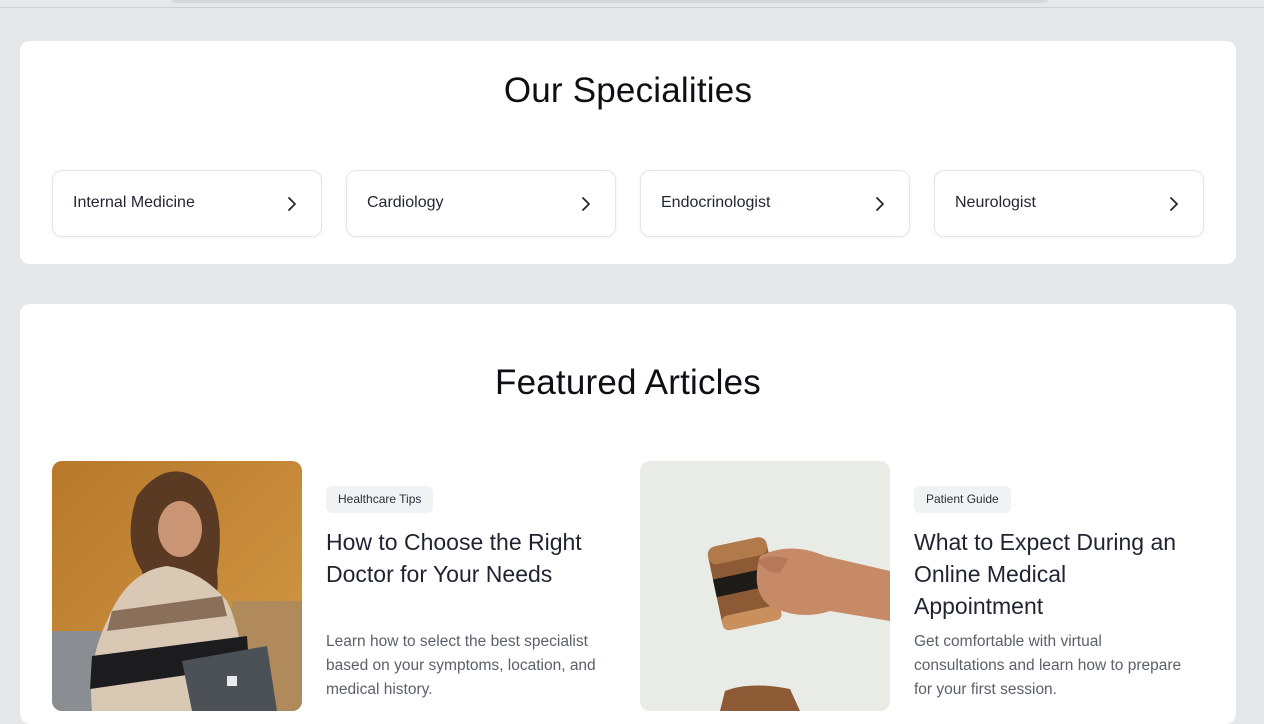  What do you see at coordinates (610, 1) in the screenshot?
I see `header-edge` at bounding box center [610, 1].